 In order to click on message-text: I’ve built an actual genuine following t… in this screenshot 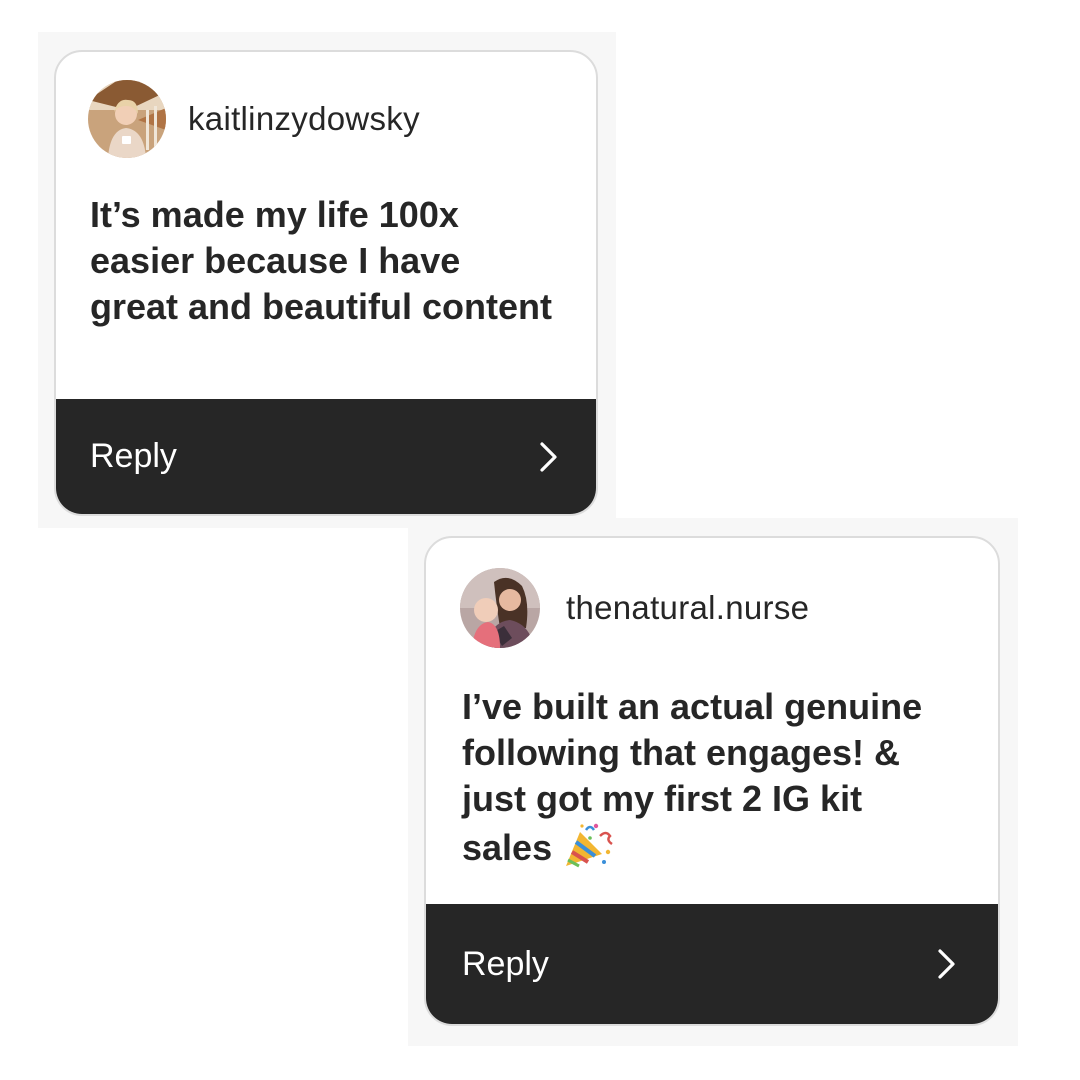, I will do `click(712, 759)`.